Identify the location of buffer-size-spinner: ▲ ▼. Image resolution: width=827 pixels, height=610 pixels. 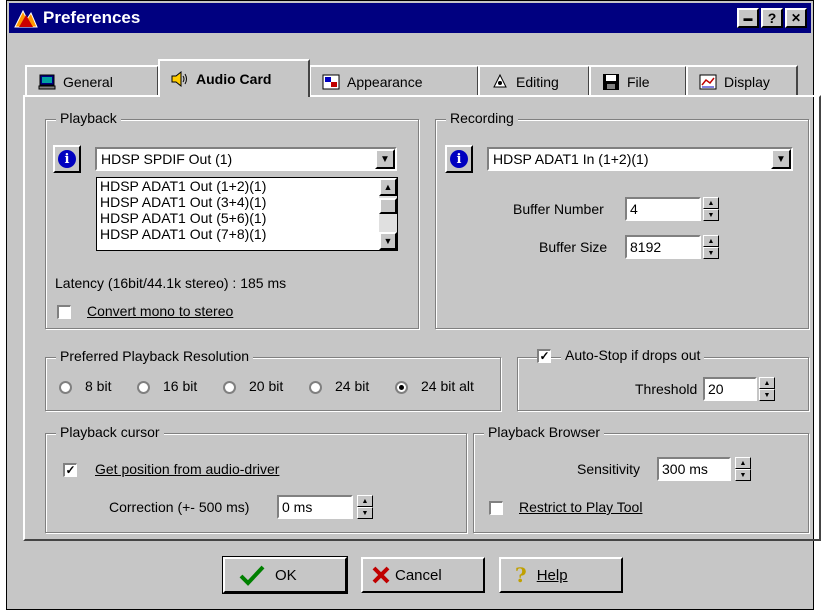
(711, 247).